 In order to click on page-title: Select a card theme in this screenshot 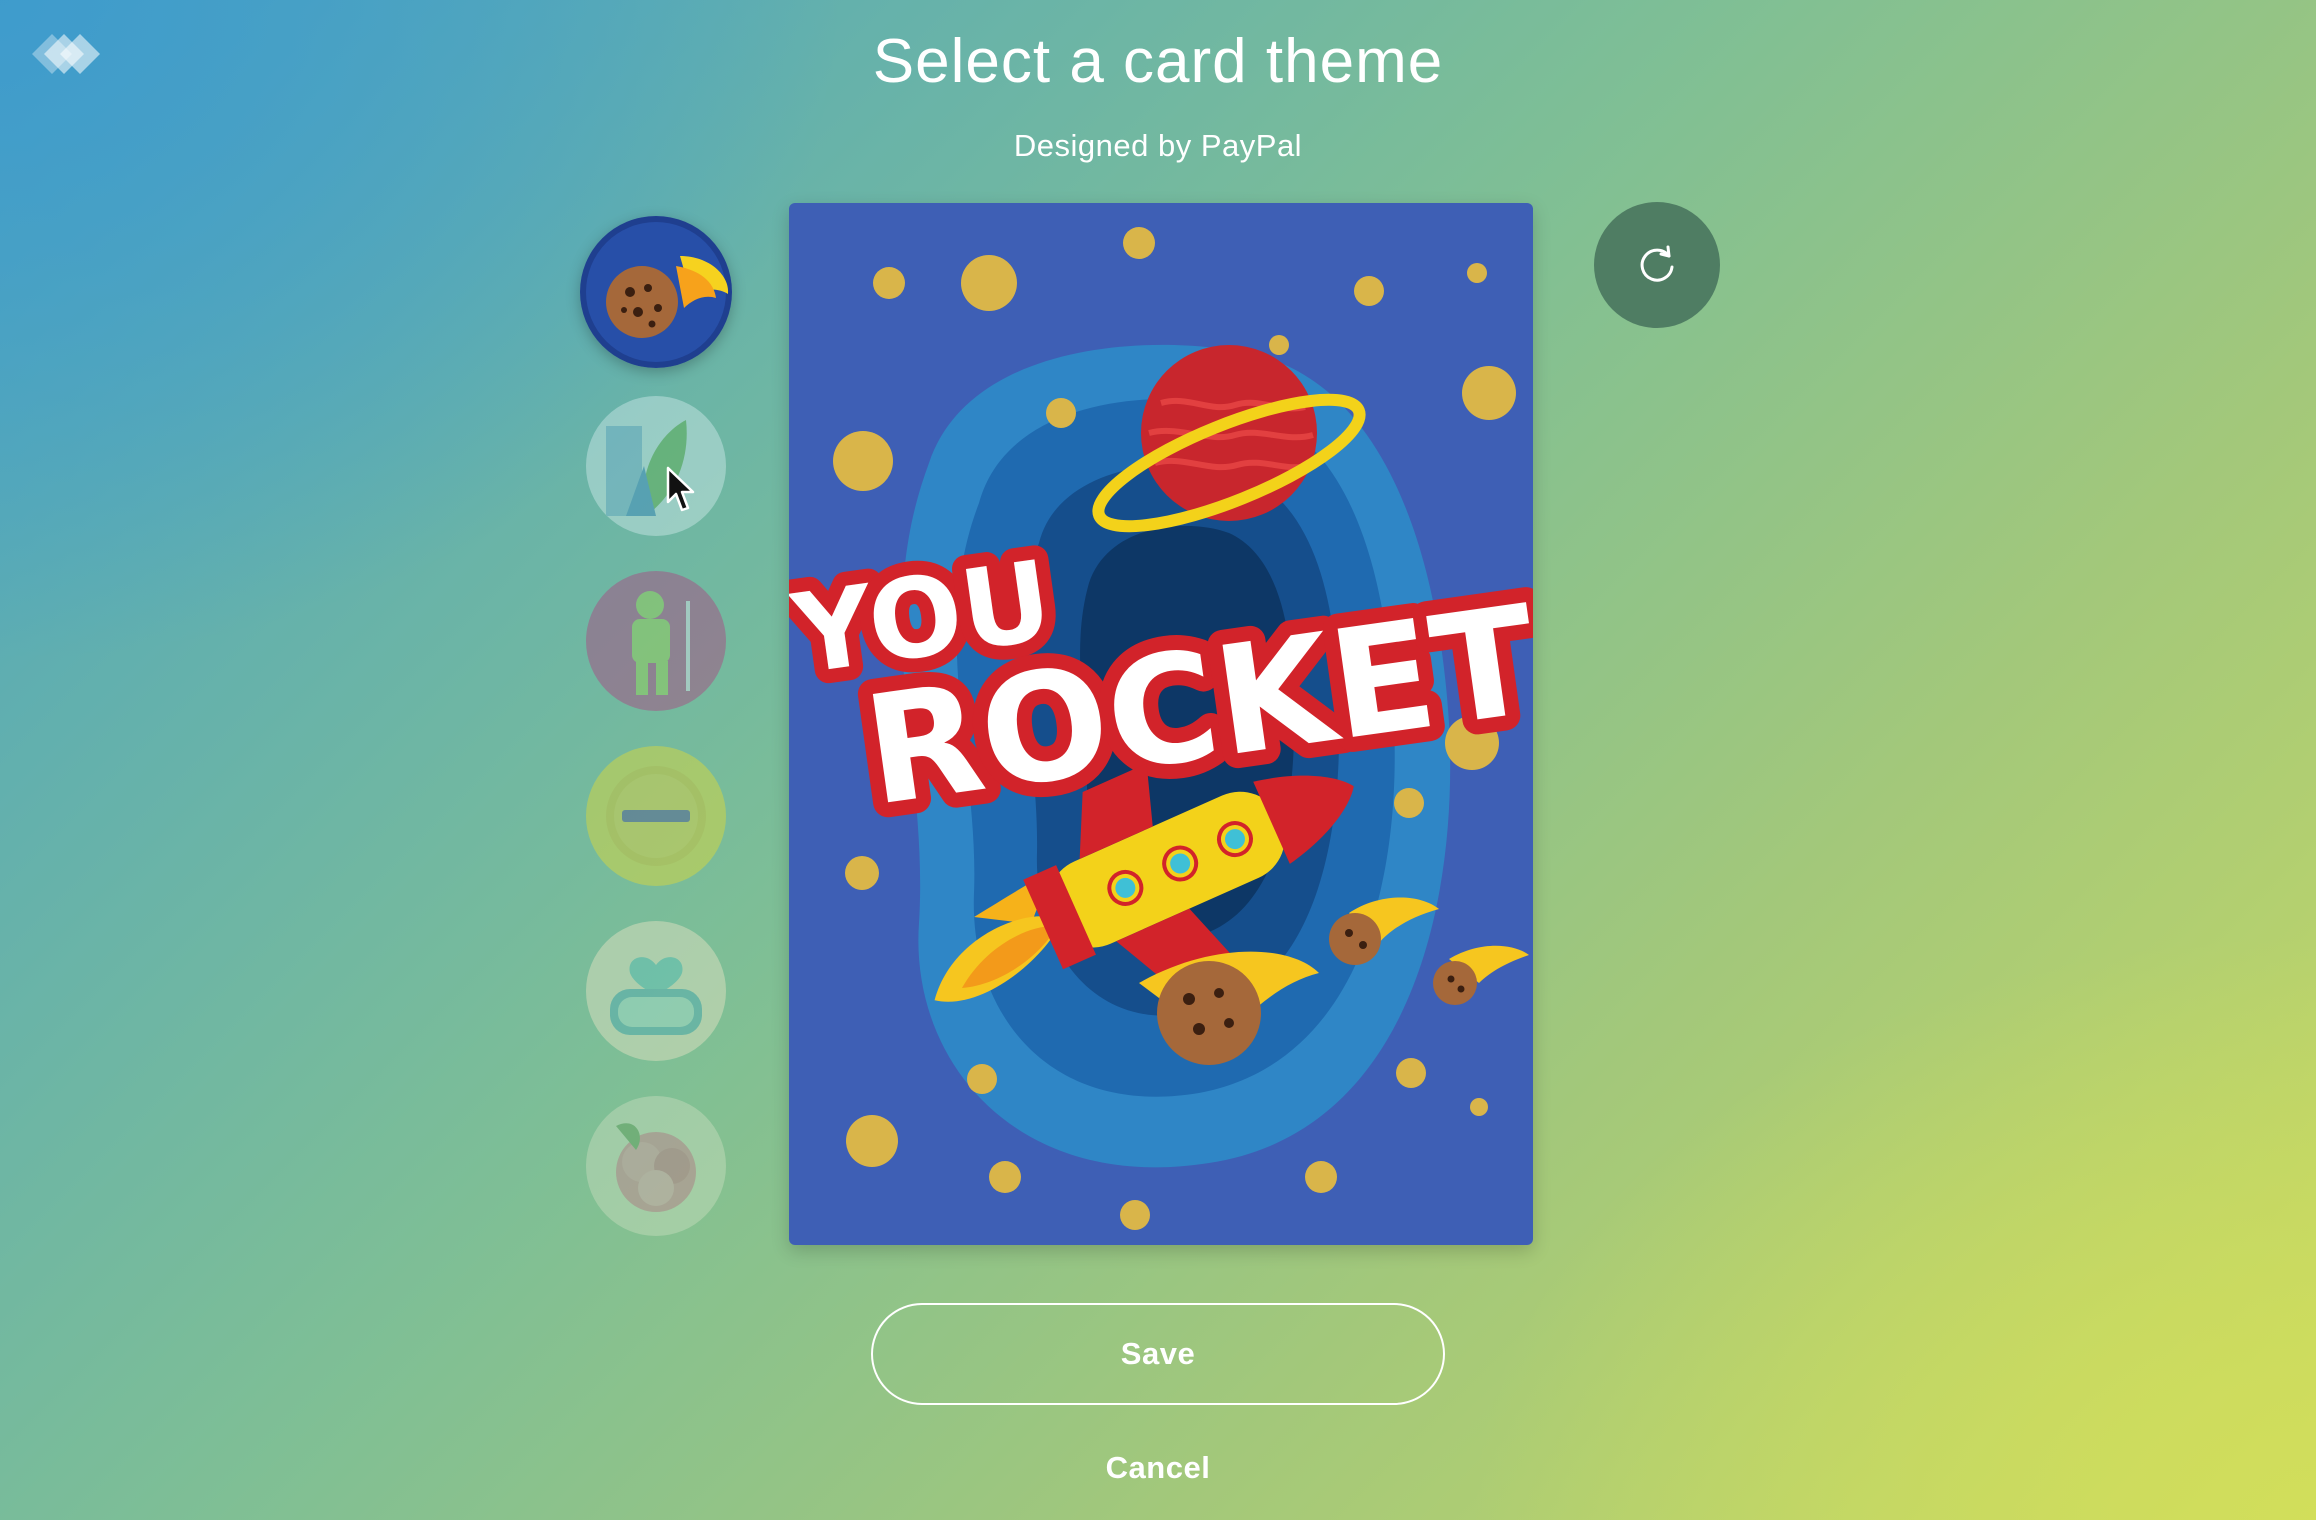, I will do `click(1158, 61)`.